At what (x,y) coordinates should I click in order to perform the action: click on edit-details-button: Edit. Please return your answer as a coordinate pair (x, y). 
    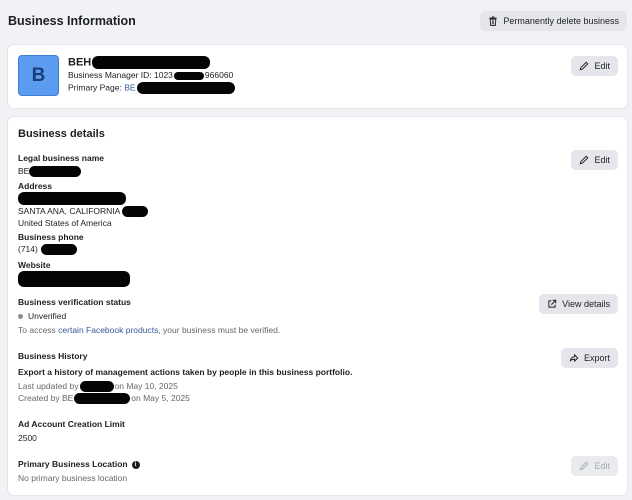
    Looking at the image, I should click on (594, 160).